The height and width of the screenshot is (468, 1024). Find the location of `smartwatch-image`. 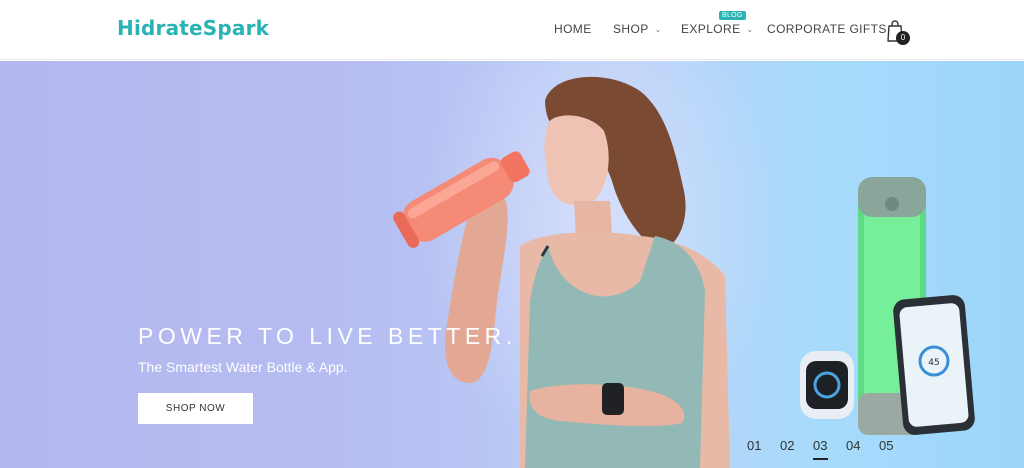

smartwatch-image is located at coordinates (827, 385).